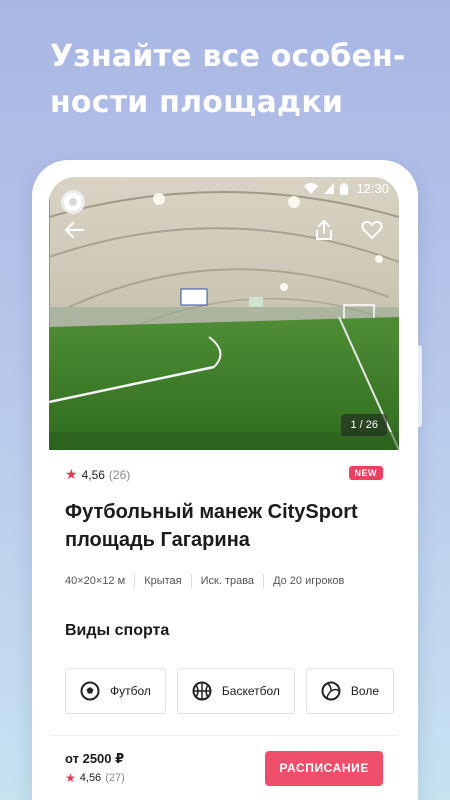  I want to click on booking-bar: от 2500 ₽ ★ 4,56 (27) РАСПИСАНИЕ, so click(224, 767).